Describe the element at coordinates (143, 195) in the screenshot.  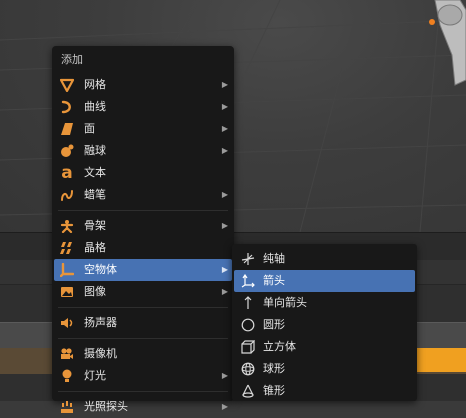
I see `menu-item-grease-pencil: 蜡笔 ▶` at that location.